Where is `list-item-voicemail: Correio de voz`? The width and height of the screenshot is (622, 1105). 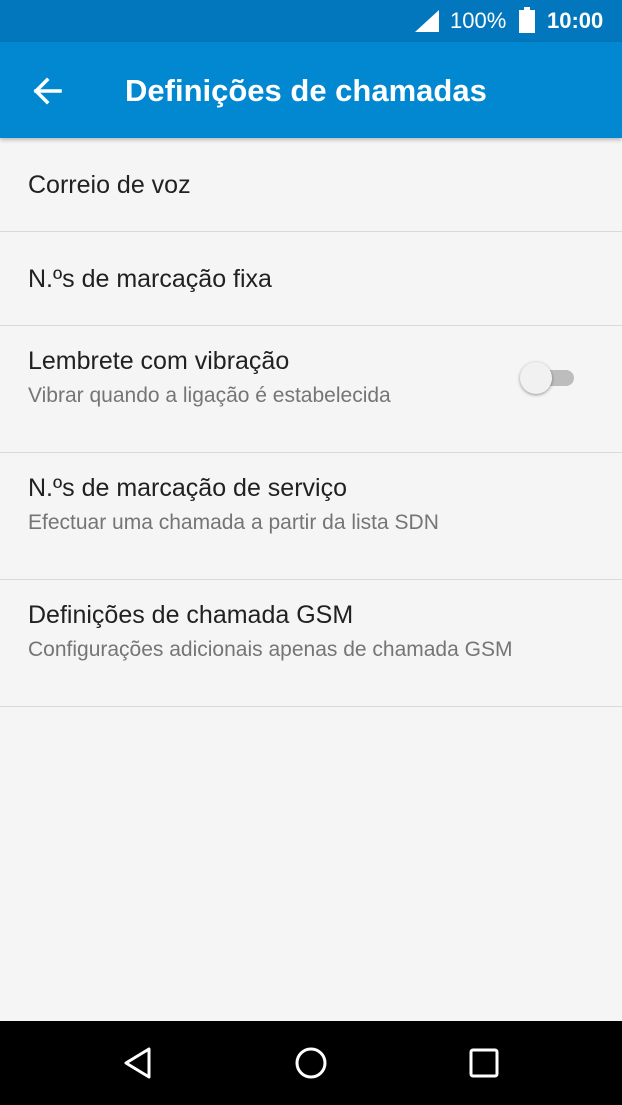 list-item-voicemail: Correio de voz is located at coordinates (311, 185).